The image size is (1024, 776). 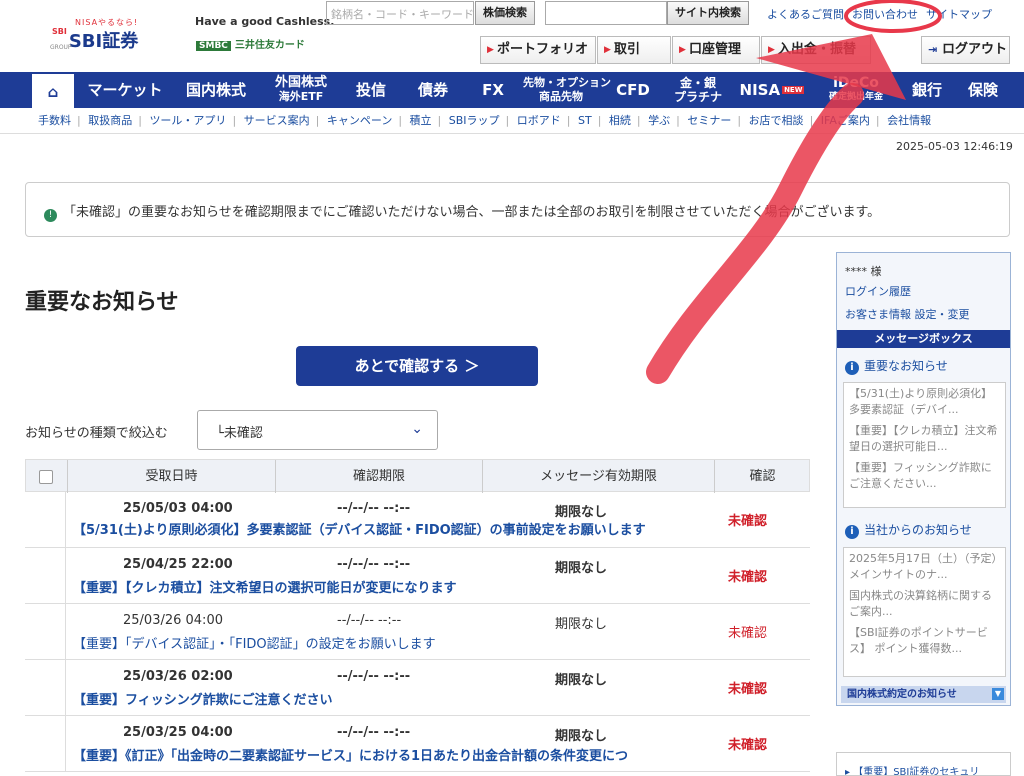 What do you see at coordinates (400, 13) in the screenshot?
I see `stock-search-input: 銘柄名・コード・キーワード` at bounding box center [400, 13].